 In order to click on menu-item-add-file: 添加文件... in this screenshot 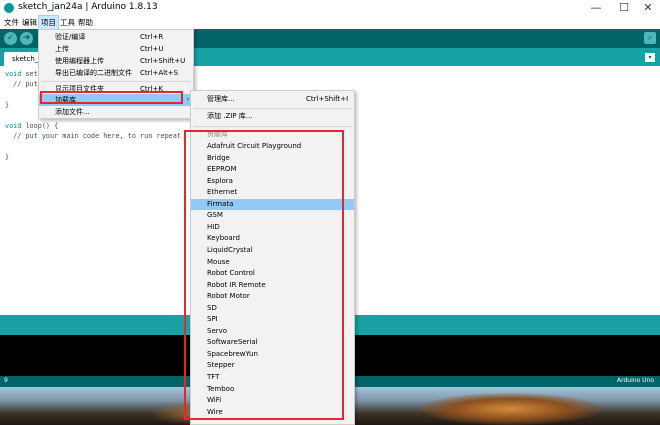, I will do `click(116, 112)`.